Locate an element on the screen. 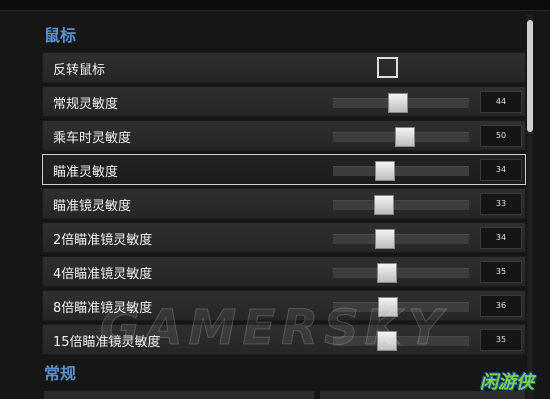 This screenshot has height=399, width=550. setting-row: 瞄准镜灵敏度 33 is located at coordinates (284, 203).